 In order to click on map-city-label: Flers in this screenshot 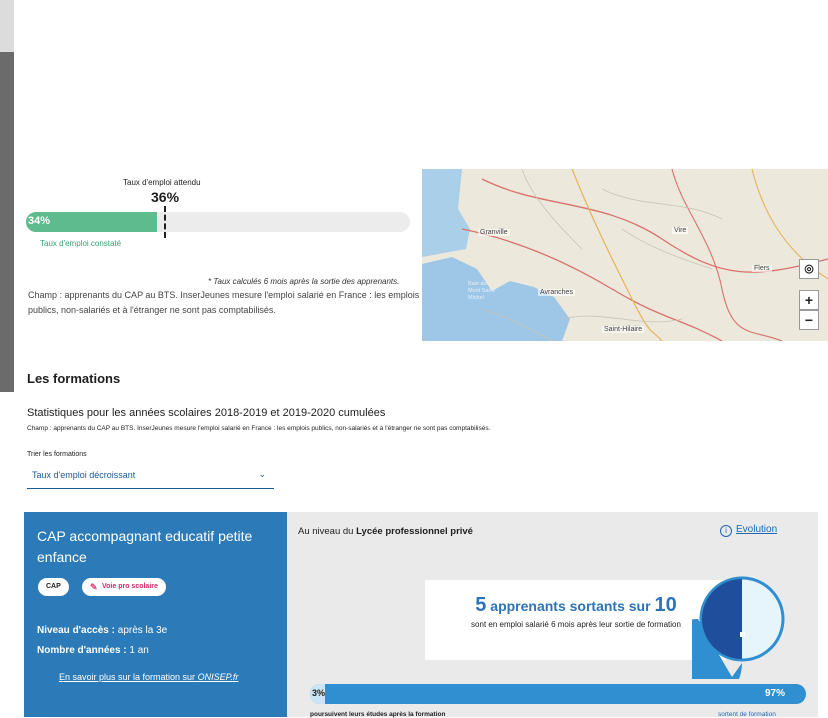, I will do `click(762, 268)`.